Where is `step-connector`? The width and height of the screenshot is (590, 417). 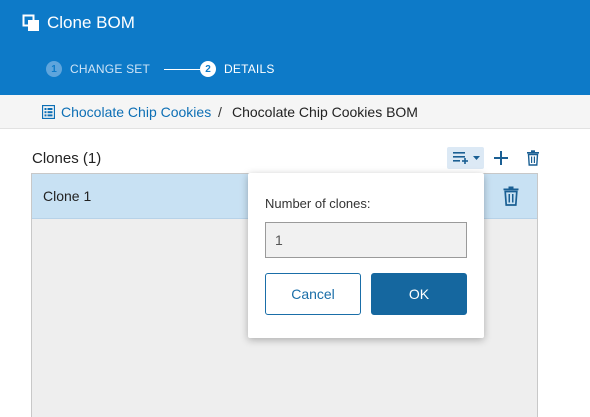
step-connector is located at coordinates (182, 69).